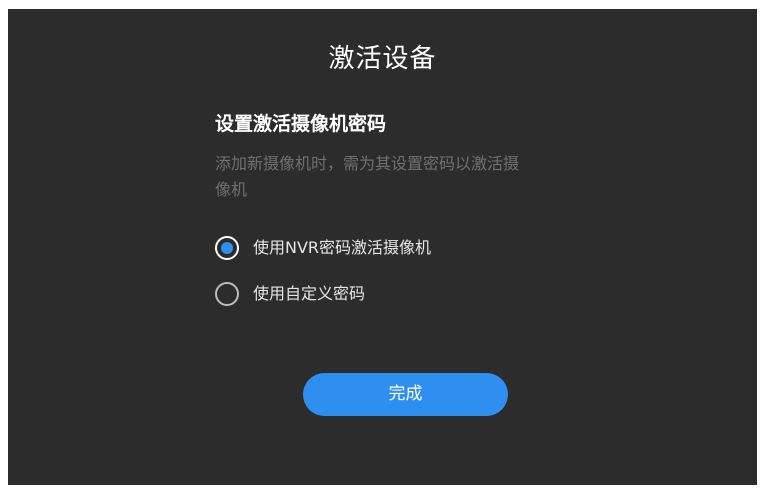 The image size is (768, 495). I want to click on radio-custom-password, so click(227, 294).